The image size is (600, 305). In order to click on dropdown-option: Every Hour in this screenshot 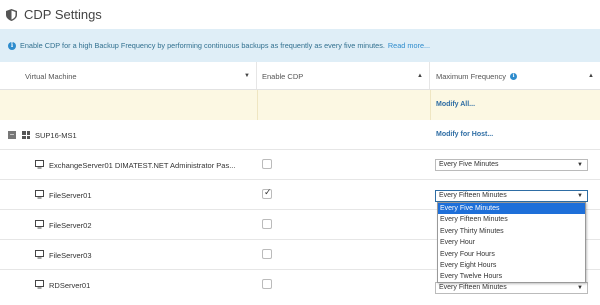, I will do `click(511, 242)`.